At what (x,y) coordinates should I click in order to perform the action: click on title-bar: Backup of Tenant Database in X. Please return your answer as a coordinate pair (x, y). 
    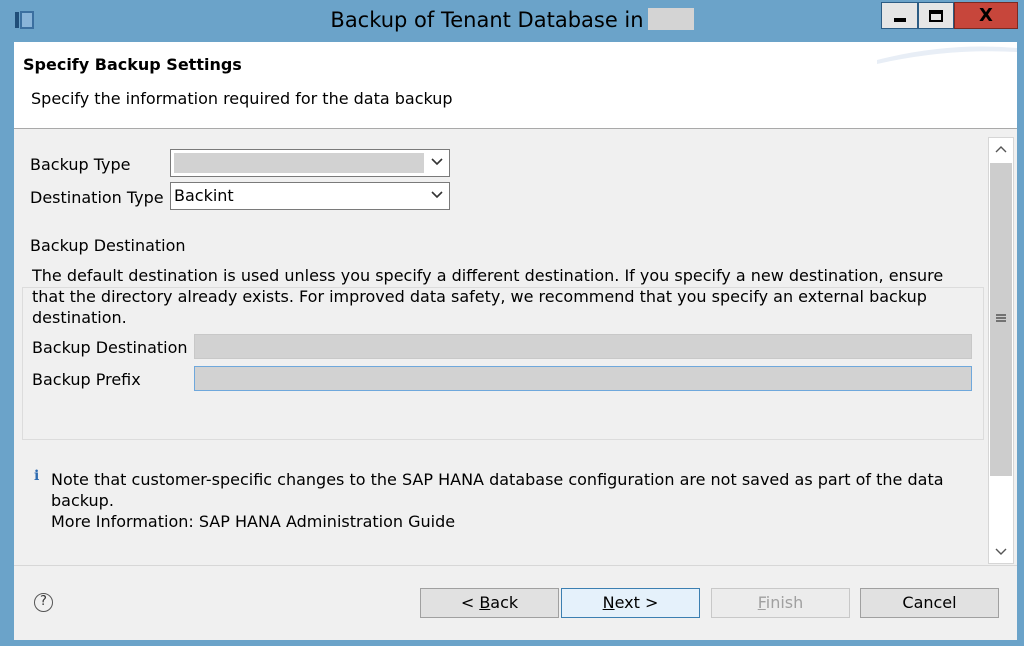
    Looking at the image, I should click on (512, 21).